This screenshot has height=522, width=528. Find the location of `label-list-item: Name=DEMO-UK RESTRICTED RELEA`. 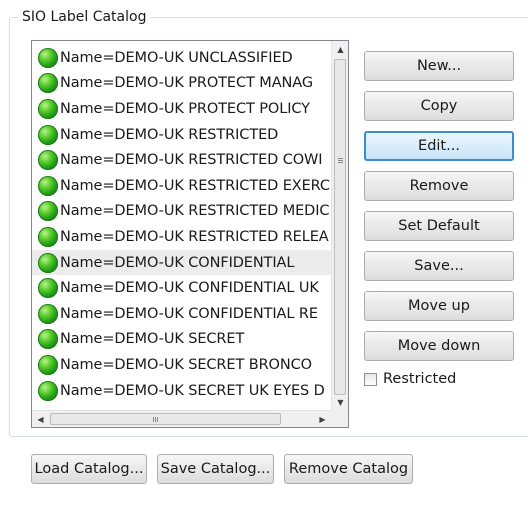

label-list-item: Name=DEMO-UK RESTRICTED RELEA is located at coordinates (181, 237).